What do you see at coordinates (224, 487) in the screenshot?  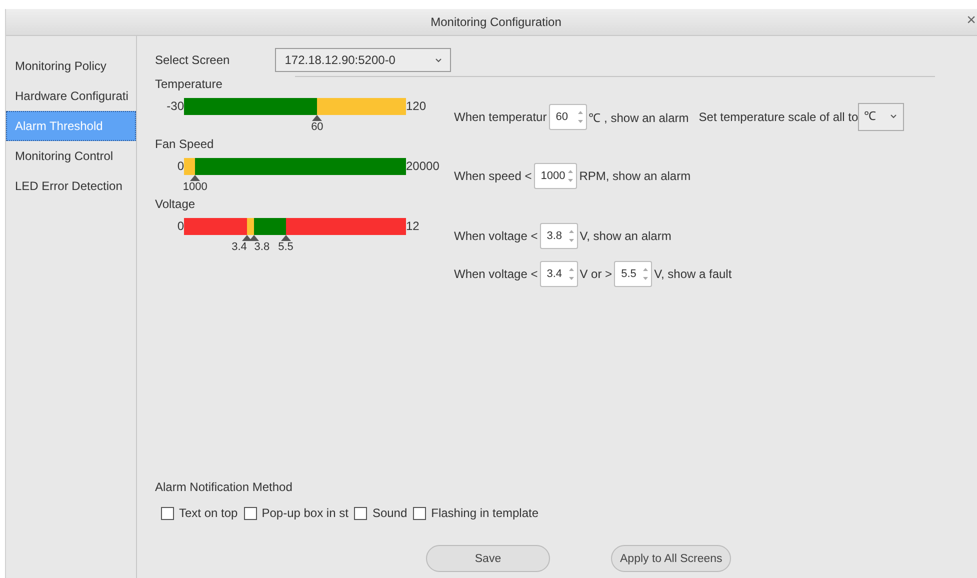 I see `notification-heading: Alarm Notification Method` at bounding box center [224, 487].